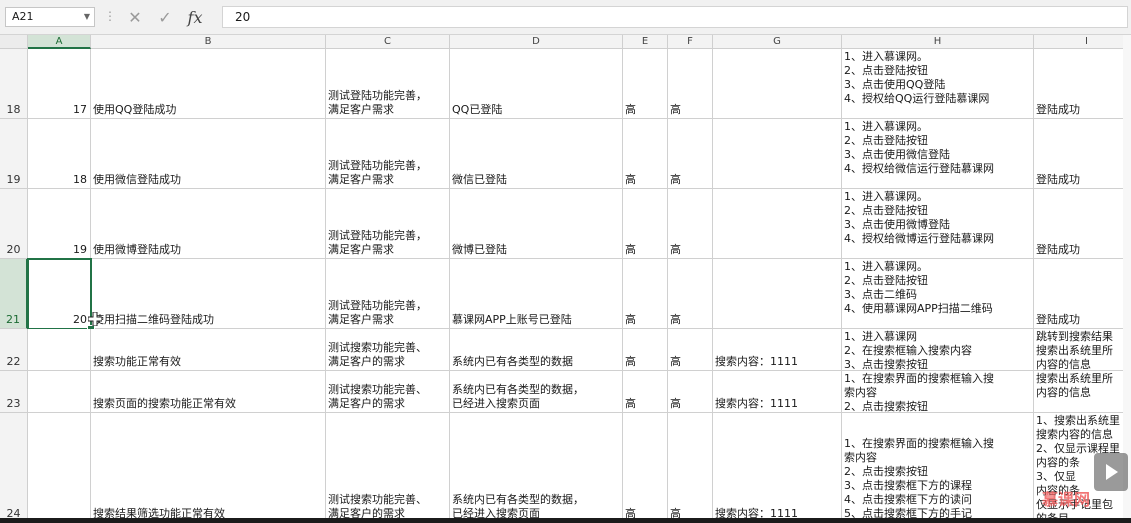  I want to click on cell-b-21: 使用扫描二维码登陆成功, so click(208, 294).